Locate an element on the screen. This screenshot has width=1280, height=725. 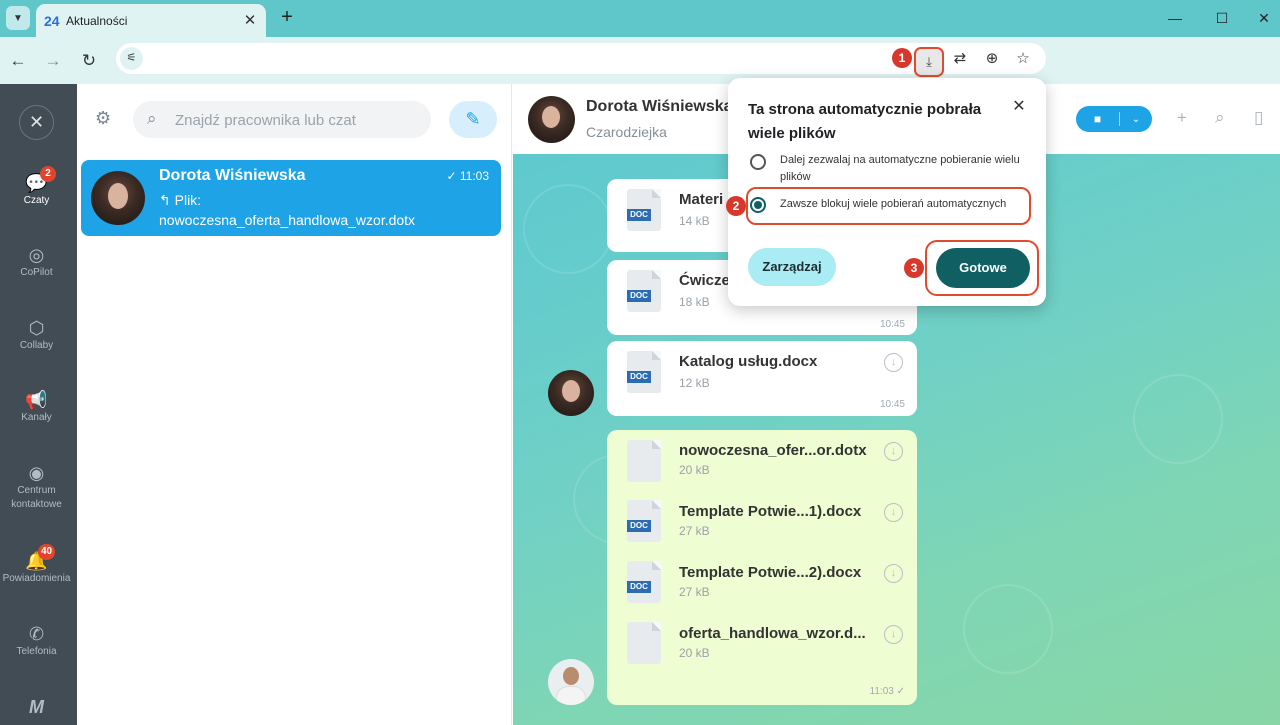
new-tab-button: + is located at coordinates (287, 18).